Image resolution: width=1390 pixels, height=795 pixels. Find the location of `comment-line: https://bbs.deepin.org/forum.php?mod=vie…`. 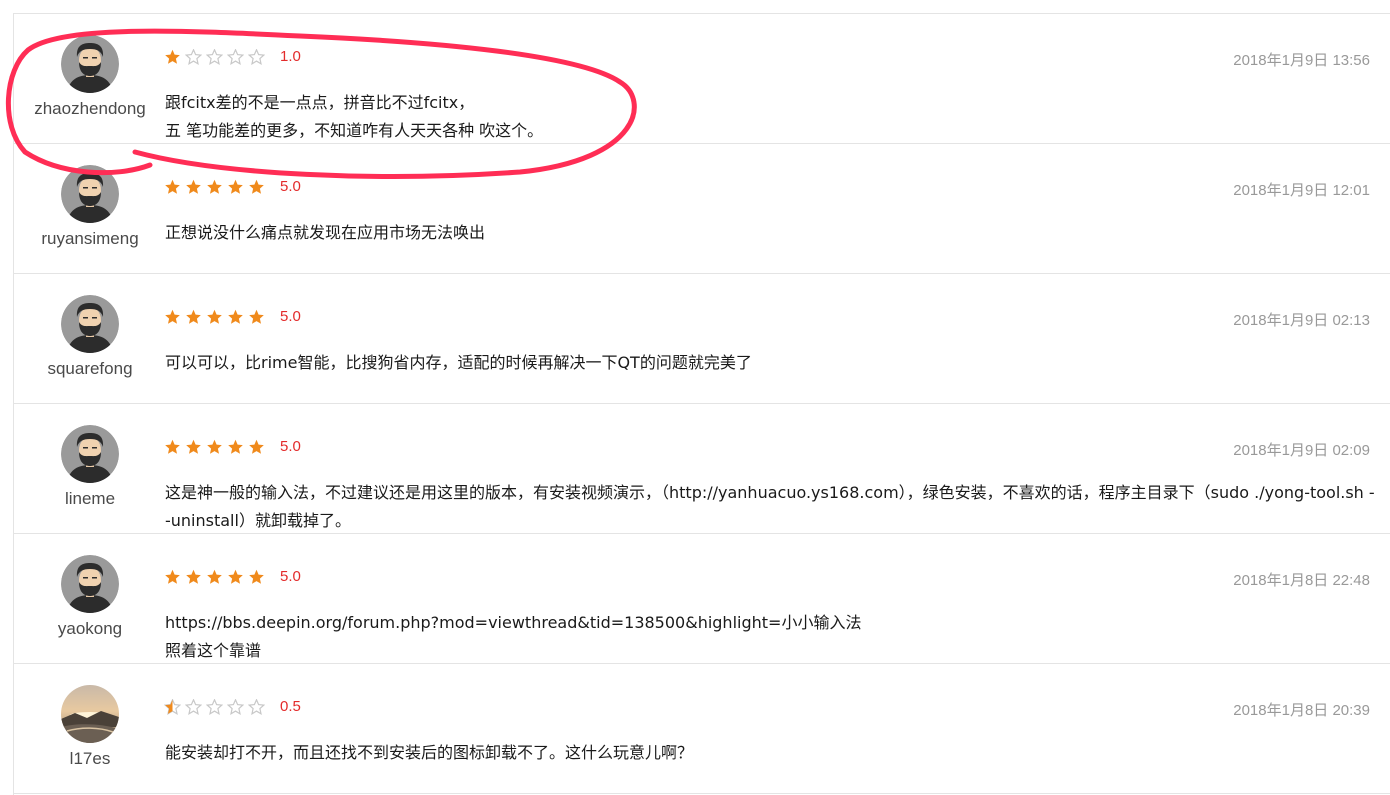

comment-line: https://bbs.deepin.org/forum.php?mod=vie… is located at coordinates (513, 622).